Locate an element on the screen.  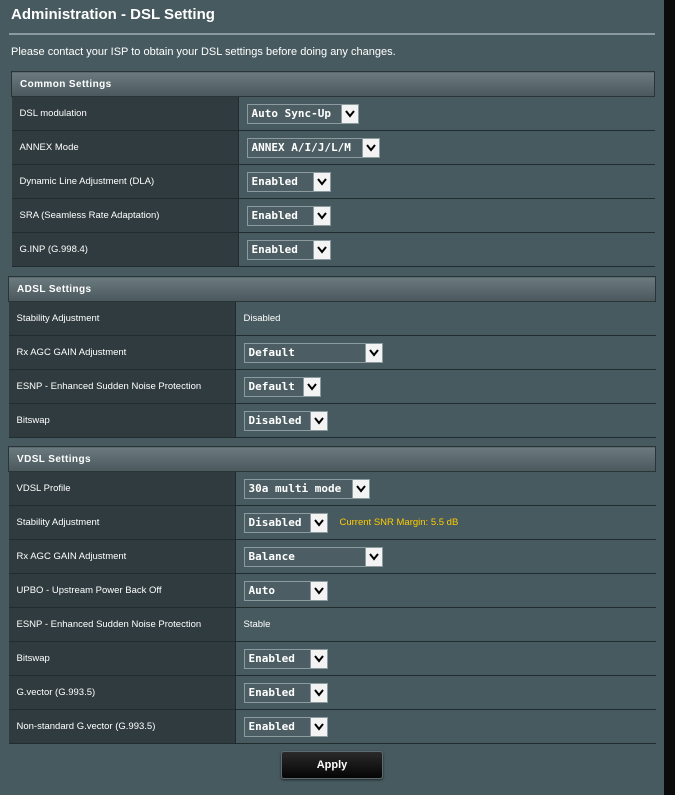
dsl-modulation-select: Auto Sync-Up is located at coordinates (302, 113).